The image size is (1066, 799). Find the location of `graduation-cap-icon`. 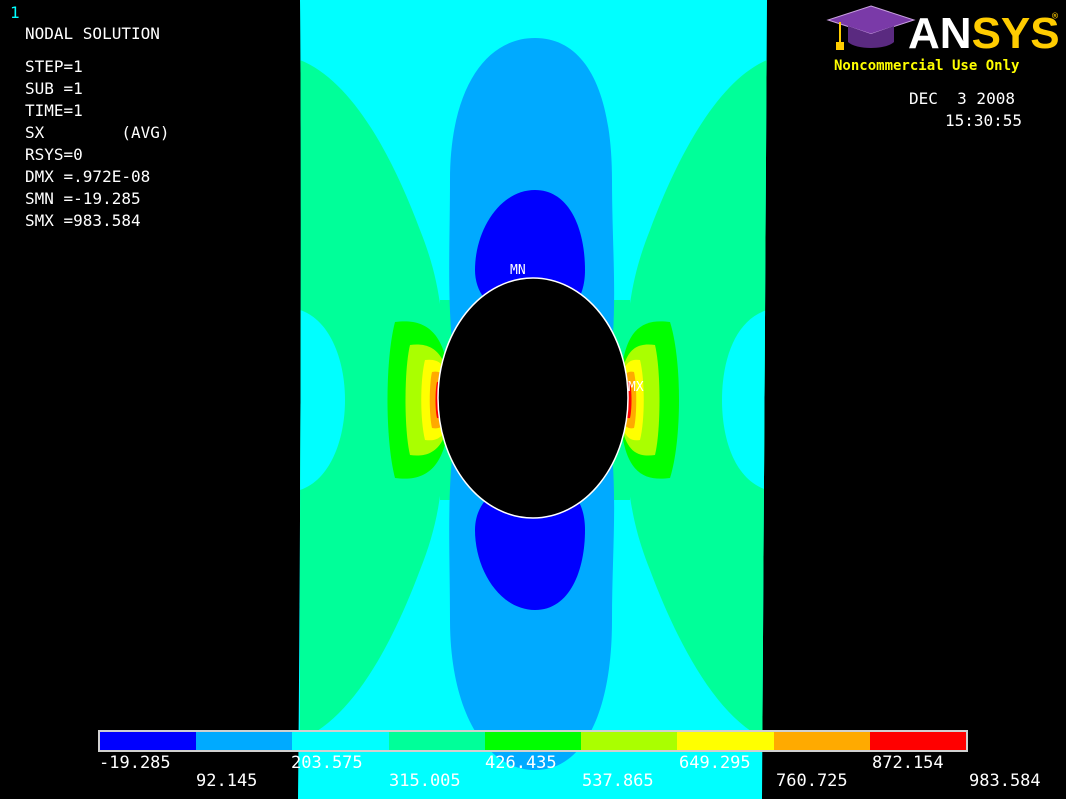

graduation-cap-icon is located at coordinates (871, 27).